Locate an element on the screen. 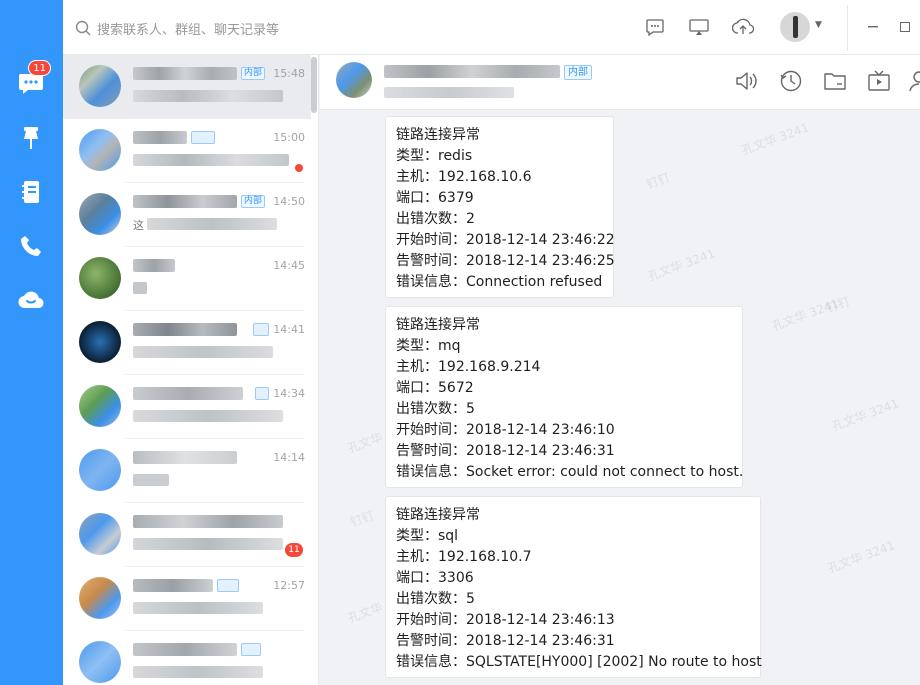 This screenshot has height=685, width=920. message-line: 出错次数：2 is located at coordinates (435, 219).